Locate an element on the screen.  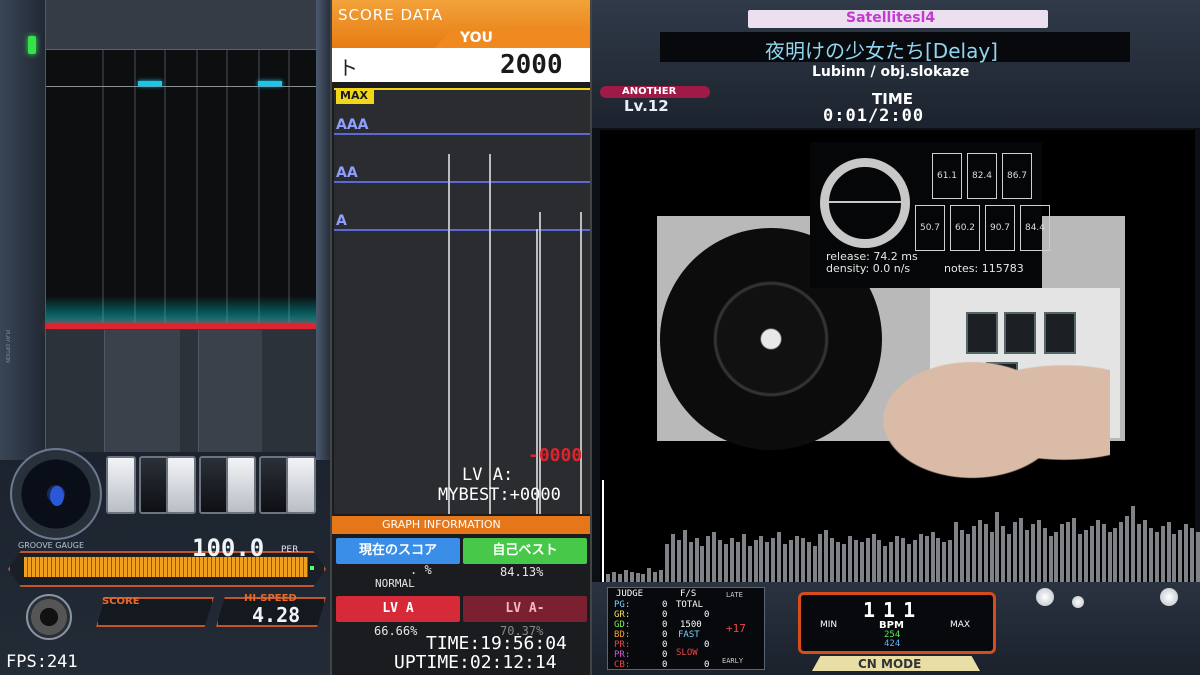
knob-icon is located at coordinates (1045, 597).